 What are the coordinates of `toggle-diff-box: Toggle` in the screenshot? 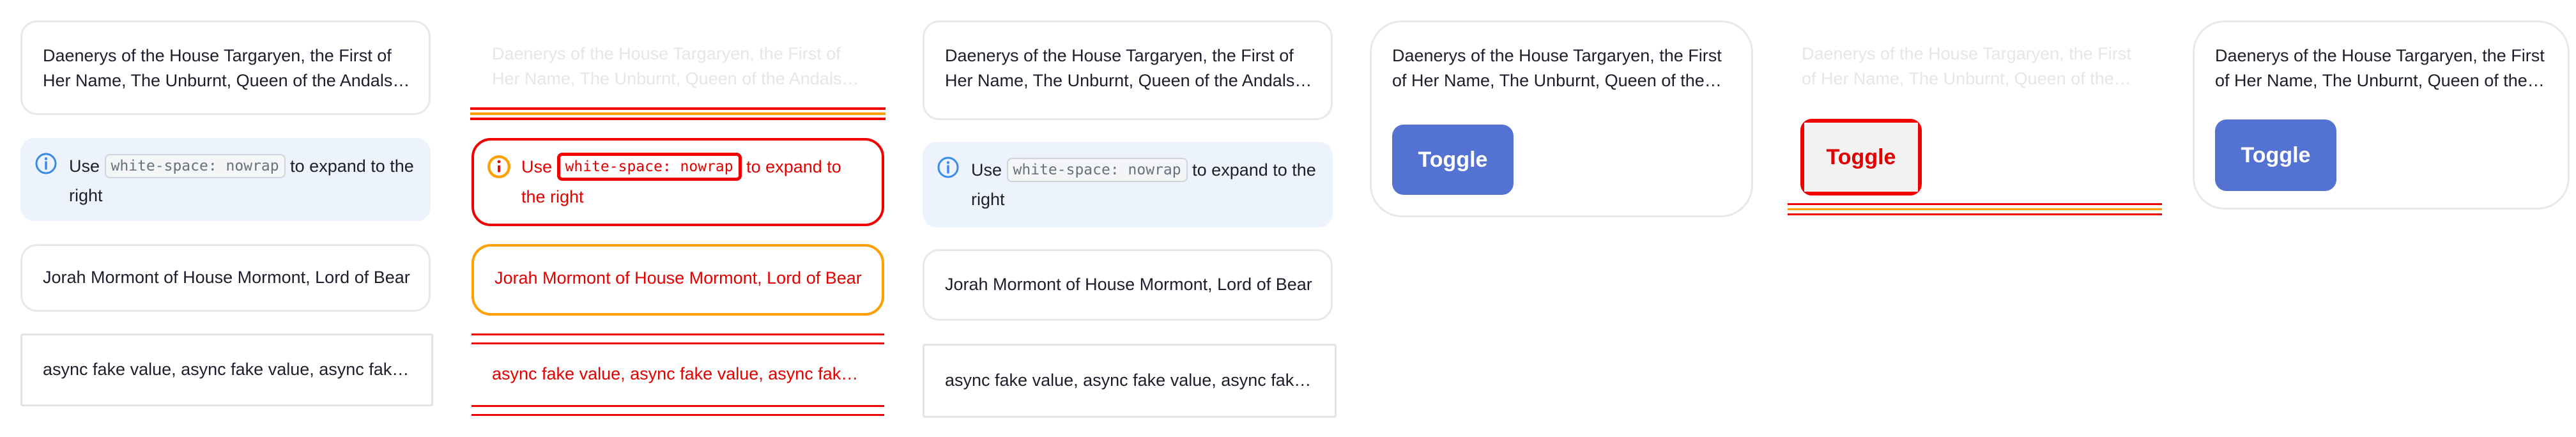 It's located at (1861, 157).